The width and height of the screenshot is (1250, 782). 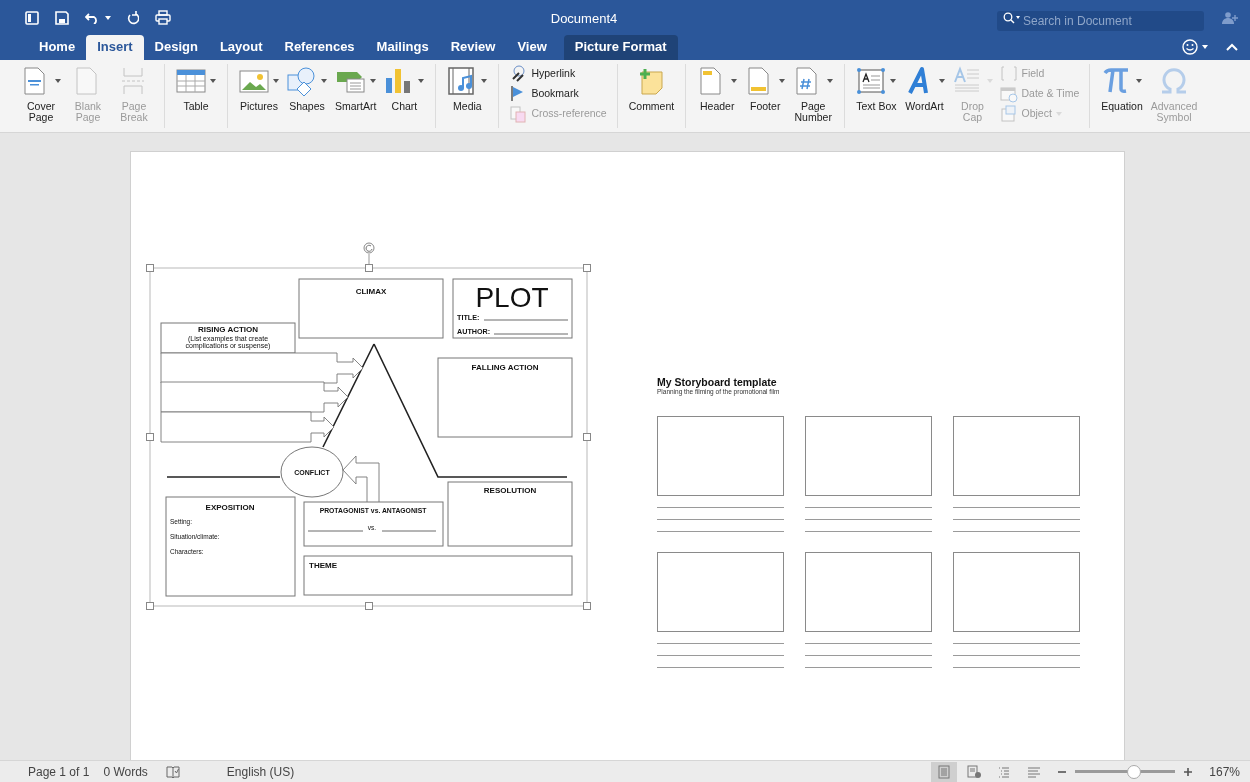 What do you see at coordinates (163, 17) in the screenshot?
I see `print-icon` at bounding box center [163, 17].